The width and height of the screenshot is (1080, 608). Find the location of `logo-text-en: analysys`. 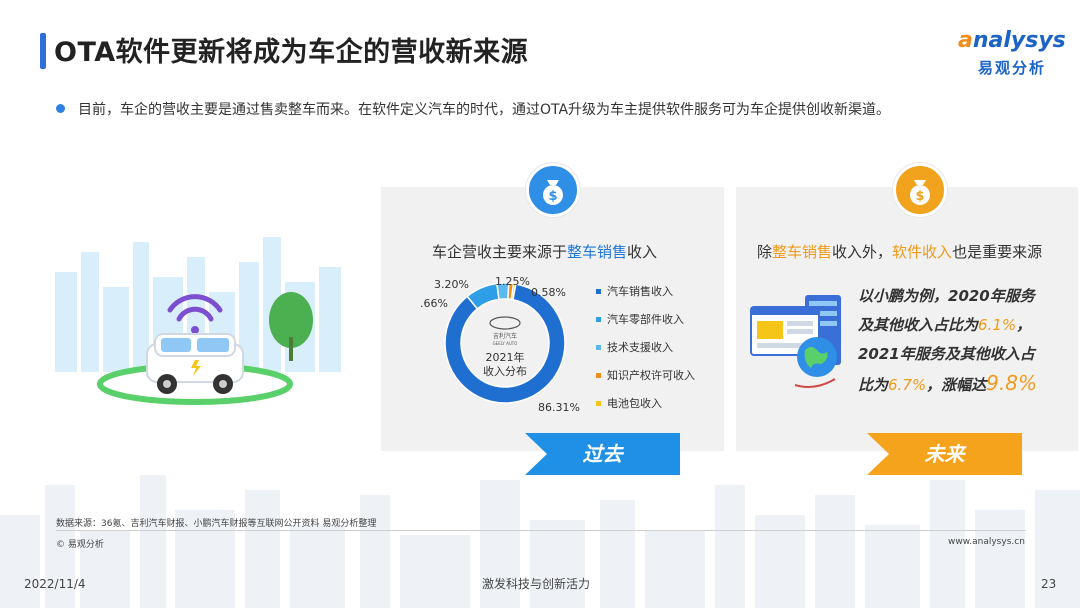

logo-text-en: analysys is located at coordinates (1012, 40).